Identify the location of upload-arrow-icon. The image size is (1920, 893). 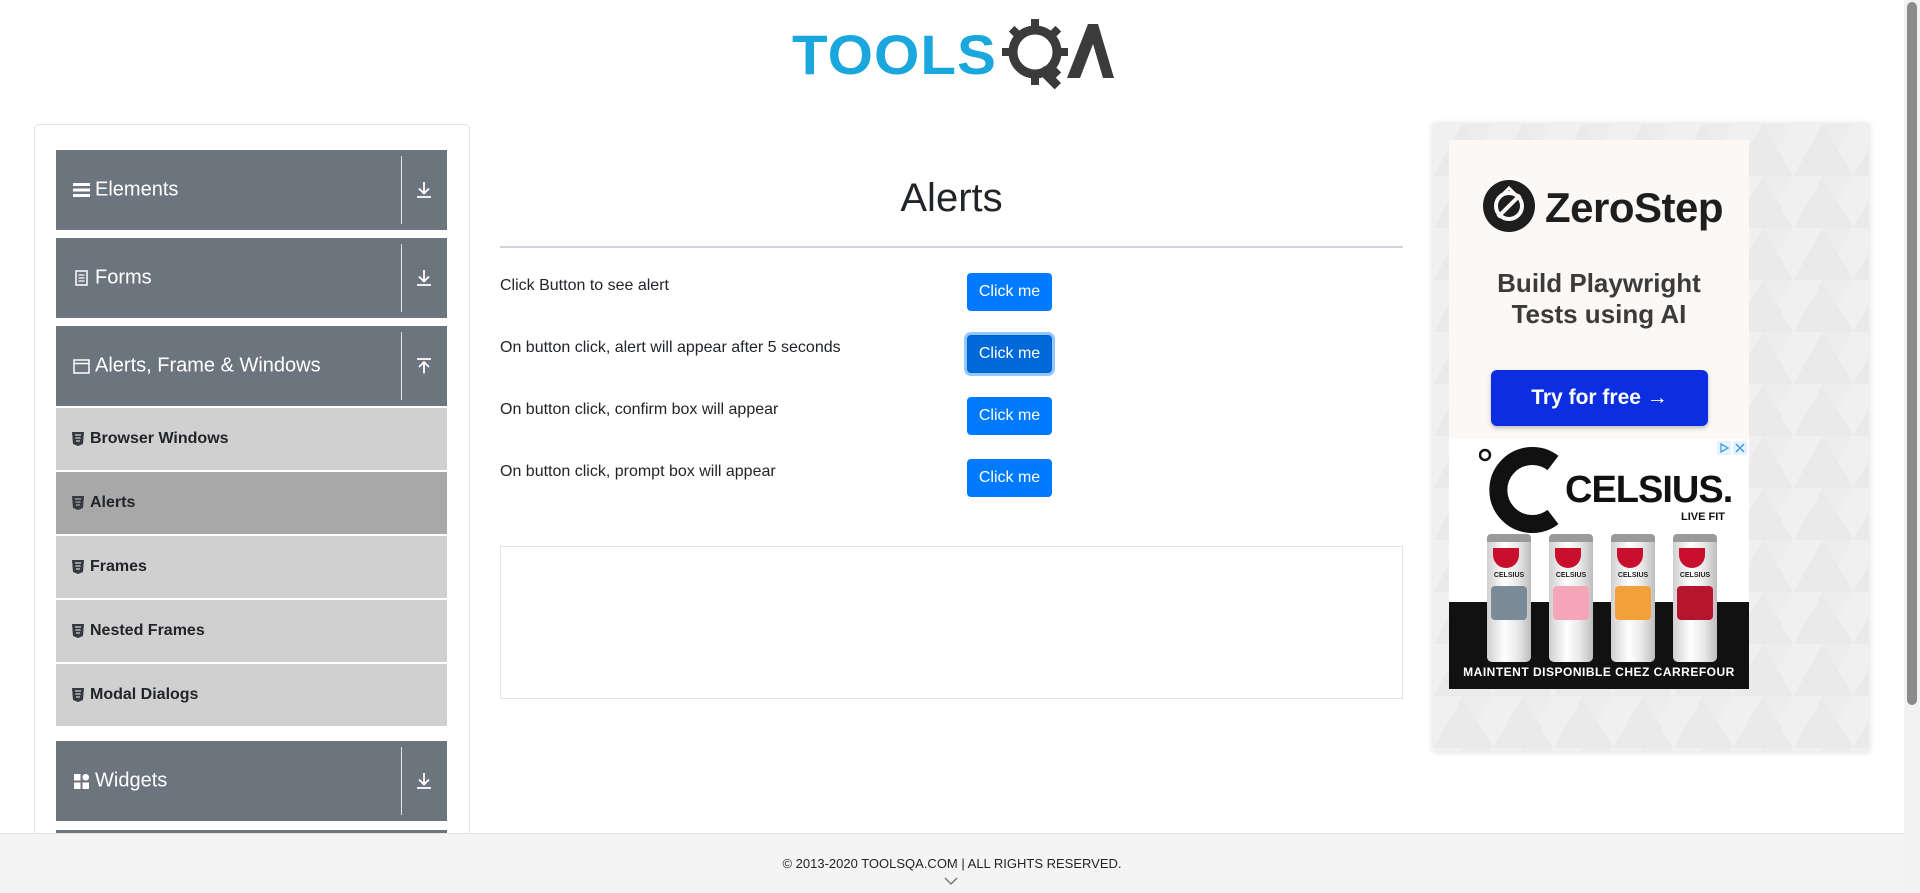
(424, 366).